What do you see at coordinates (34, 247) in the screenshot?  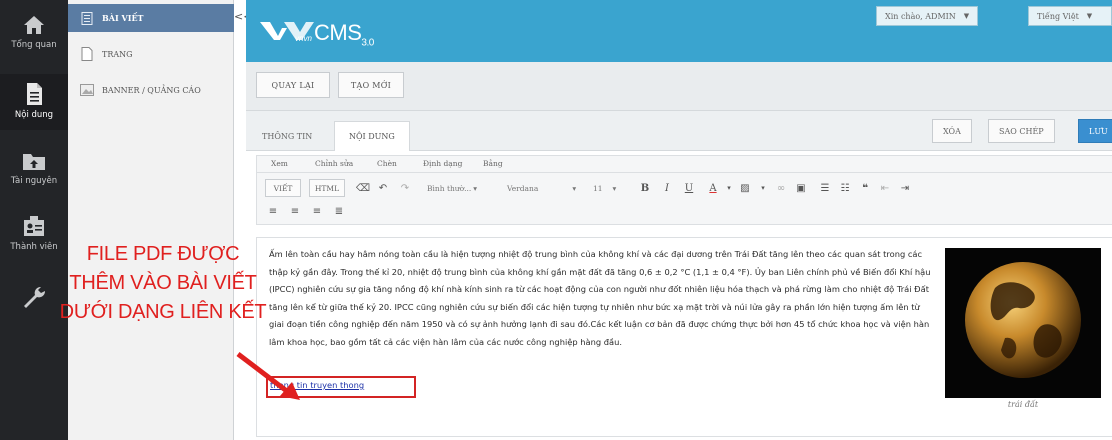 I see `rail-item-label: Thành viên` at bounding box center [34, 247].